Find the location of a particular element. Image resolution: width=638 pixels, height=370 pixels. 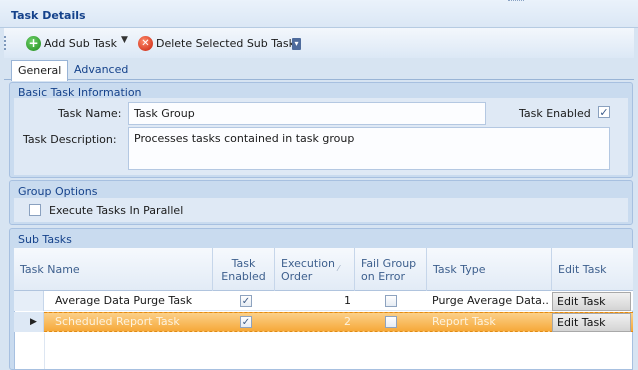

chevron-down-icon: ▼ is located at coordinates (124, 40).